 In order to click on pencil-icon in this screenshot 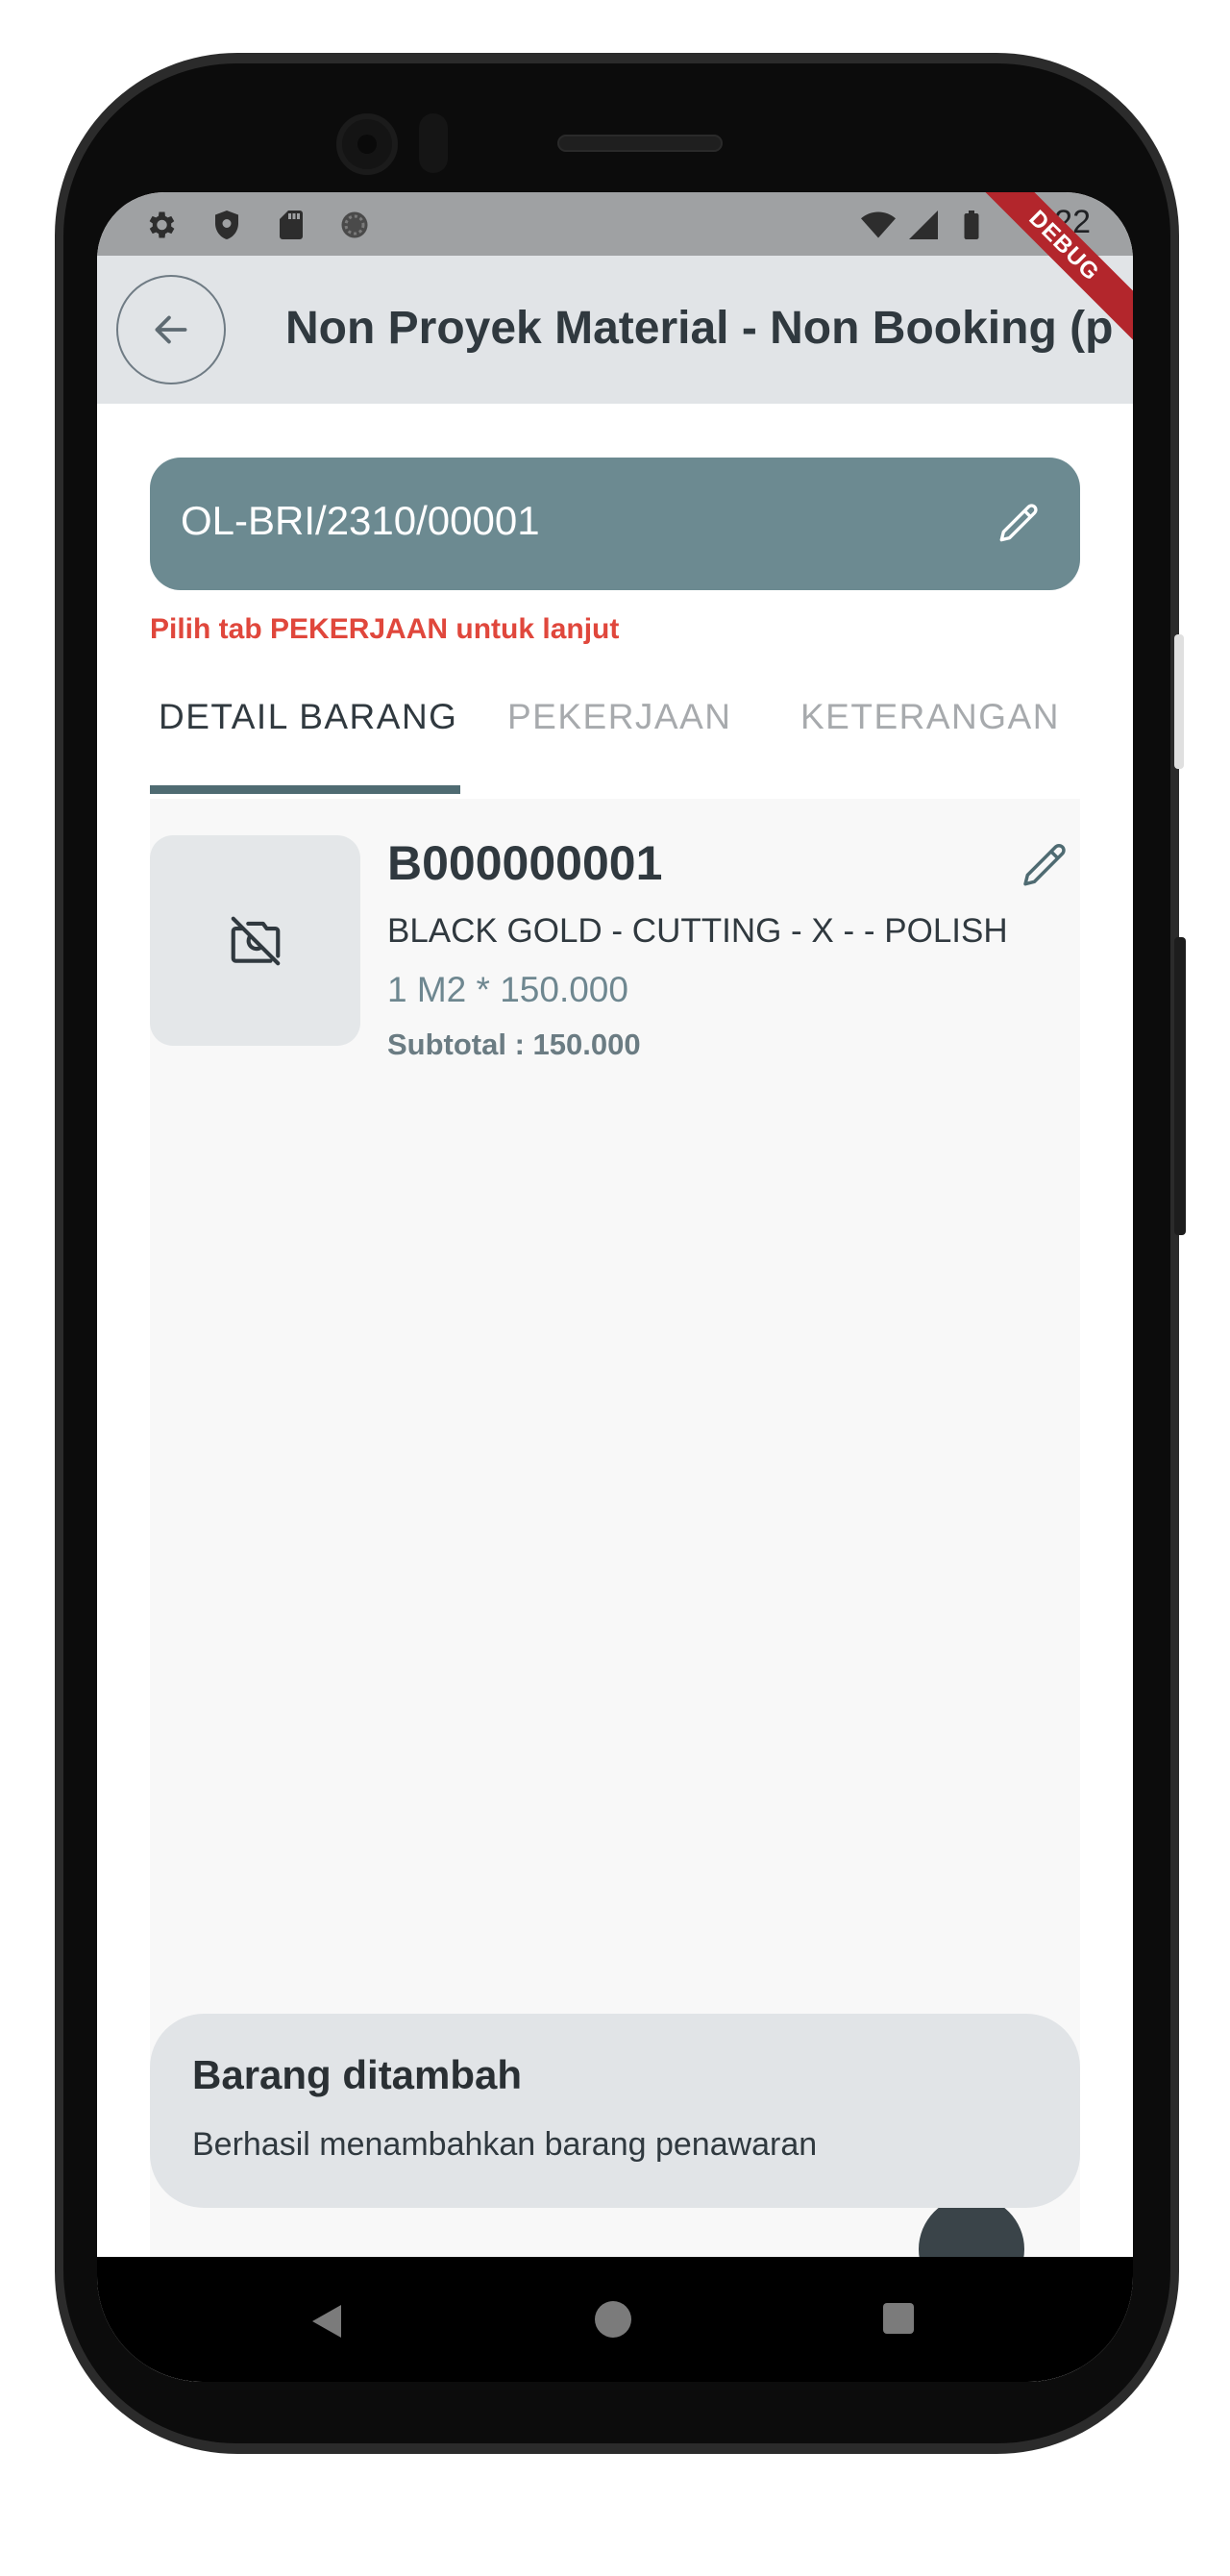, I will do `click(1020, 524)`.